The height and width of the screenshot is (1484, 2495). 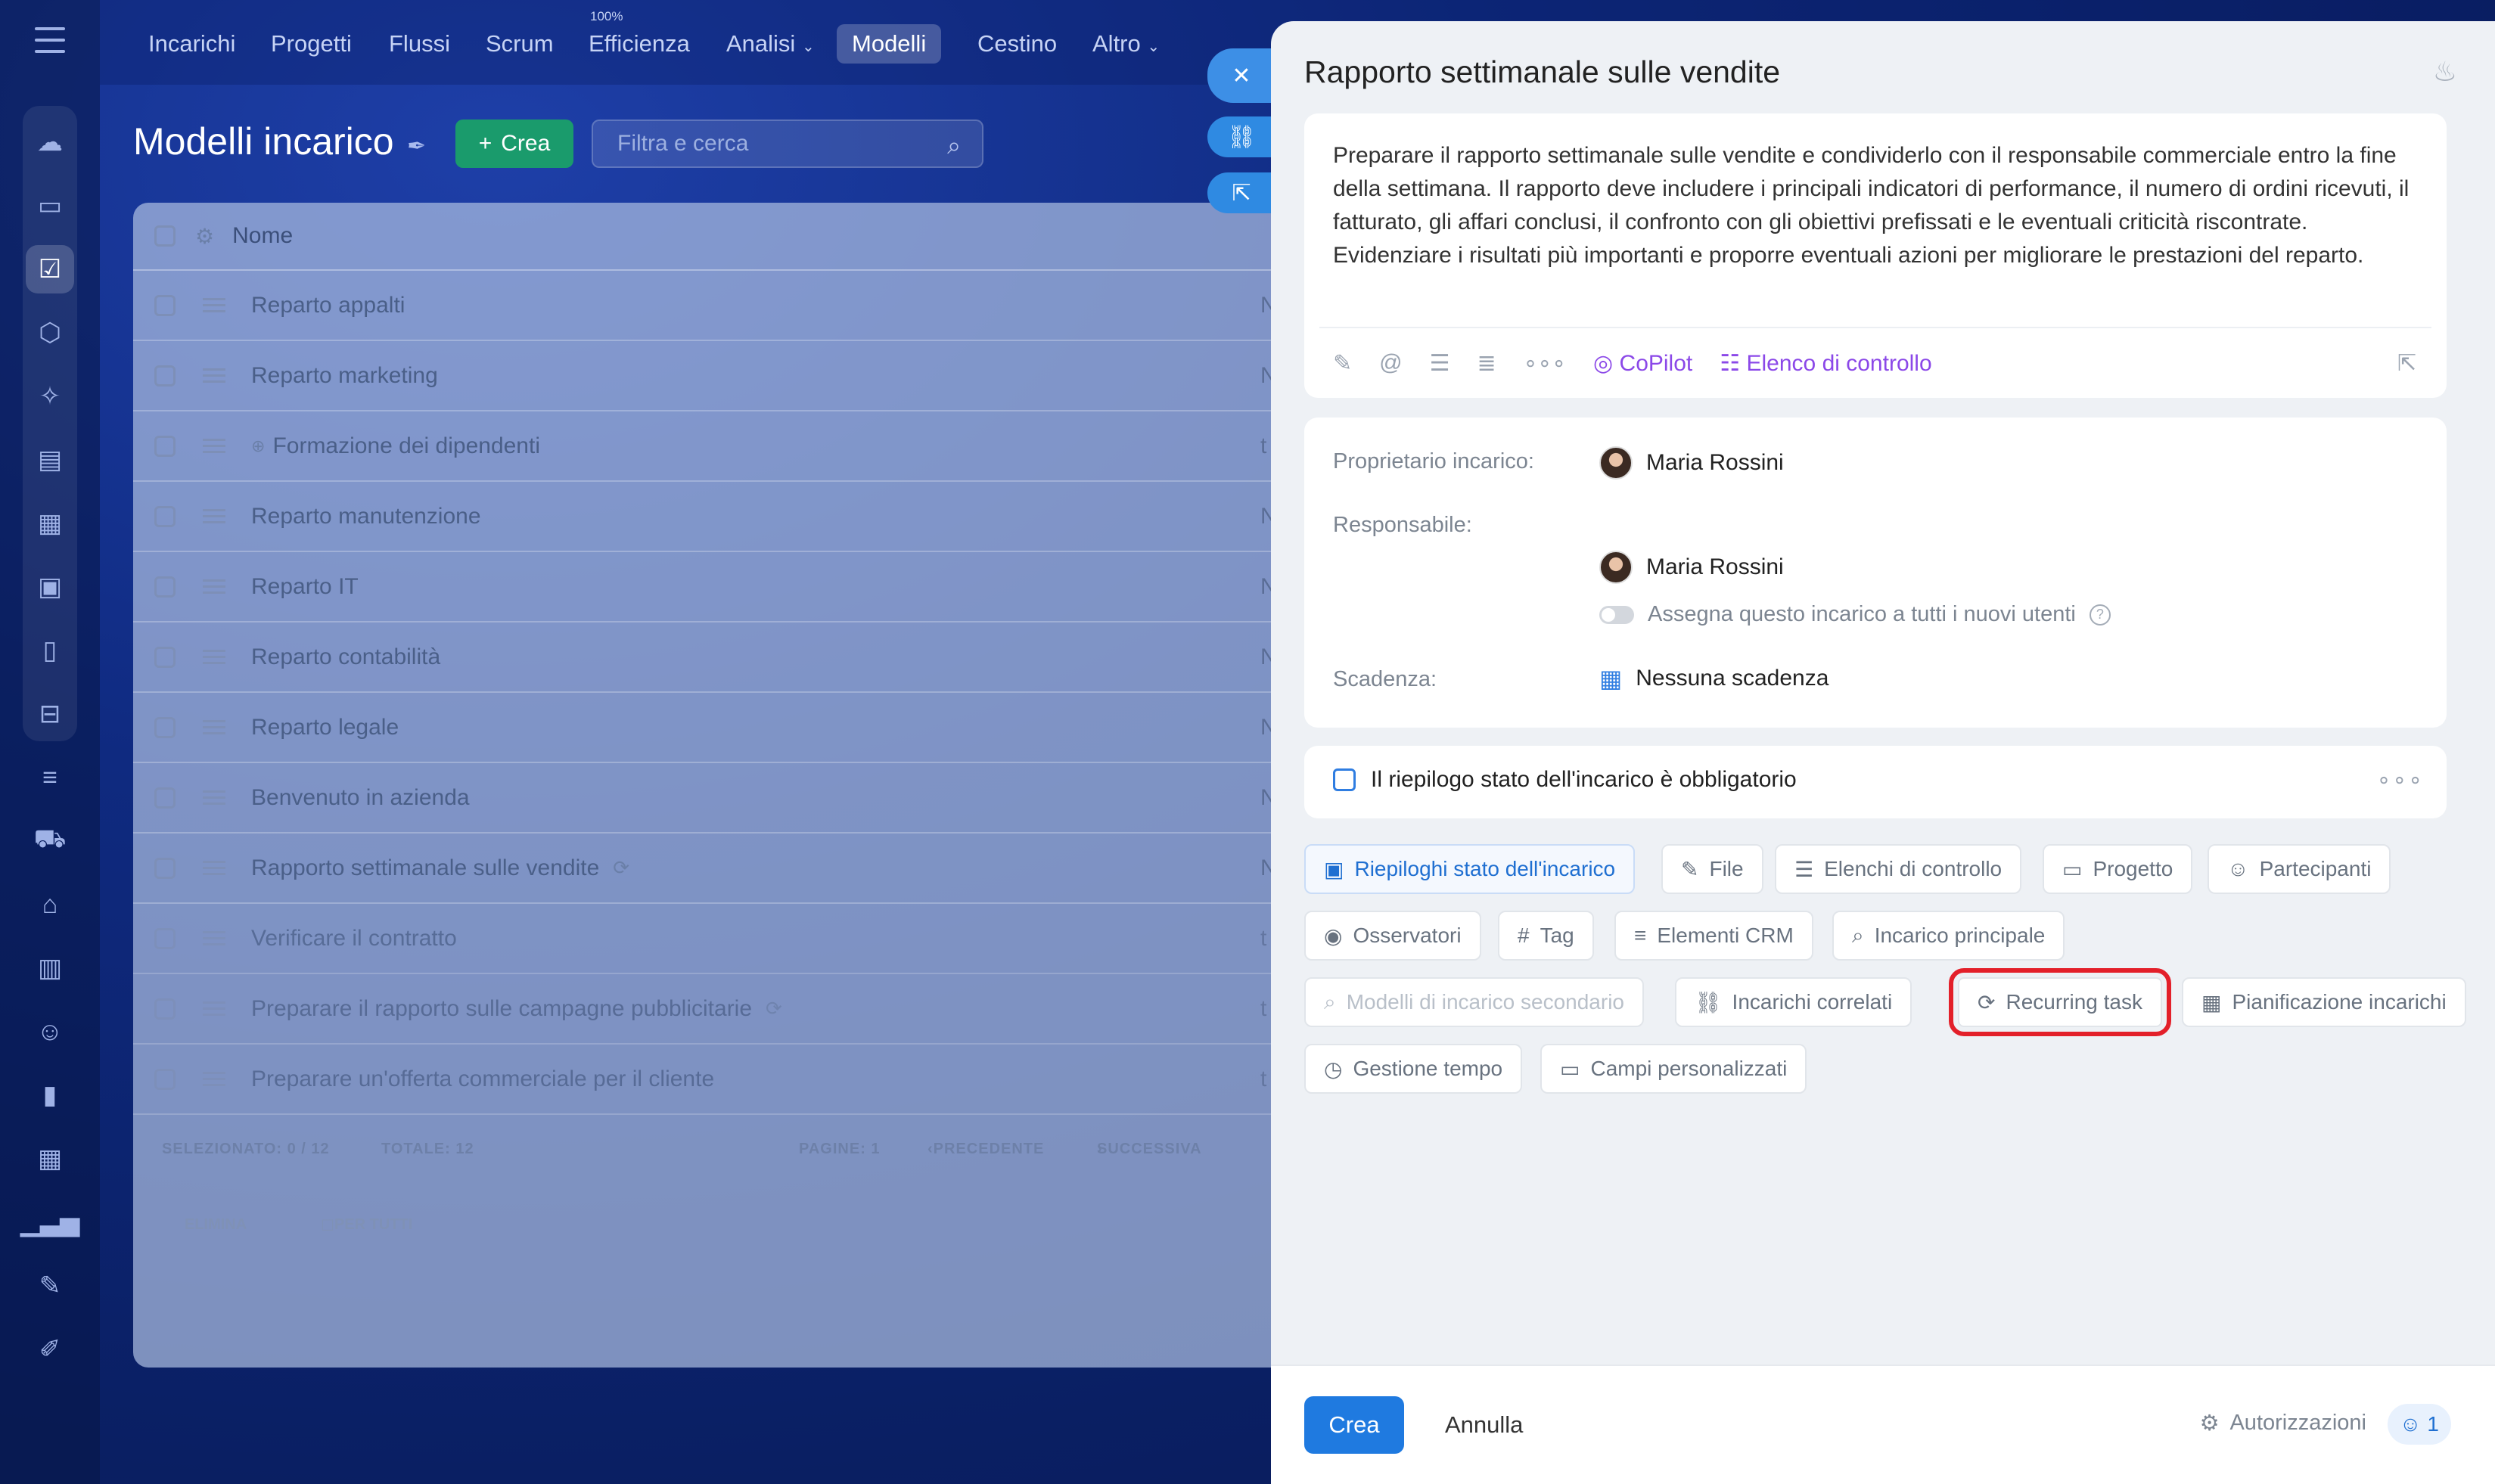 What do you see at coordinates (204, 236) in the screenshot?
I see `settings-icon: ⚙` at bounding box center [204, 236].